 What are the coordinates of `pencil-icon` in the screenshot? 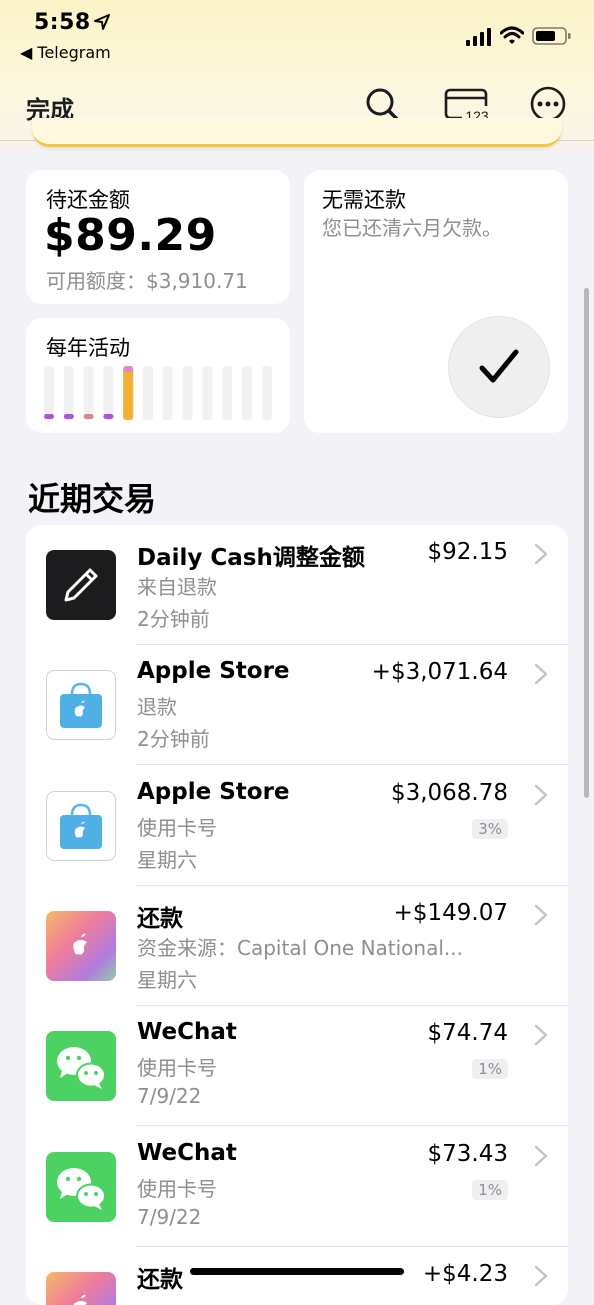 It's located at (81, 585).